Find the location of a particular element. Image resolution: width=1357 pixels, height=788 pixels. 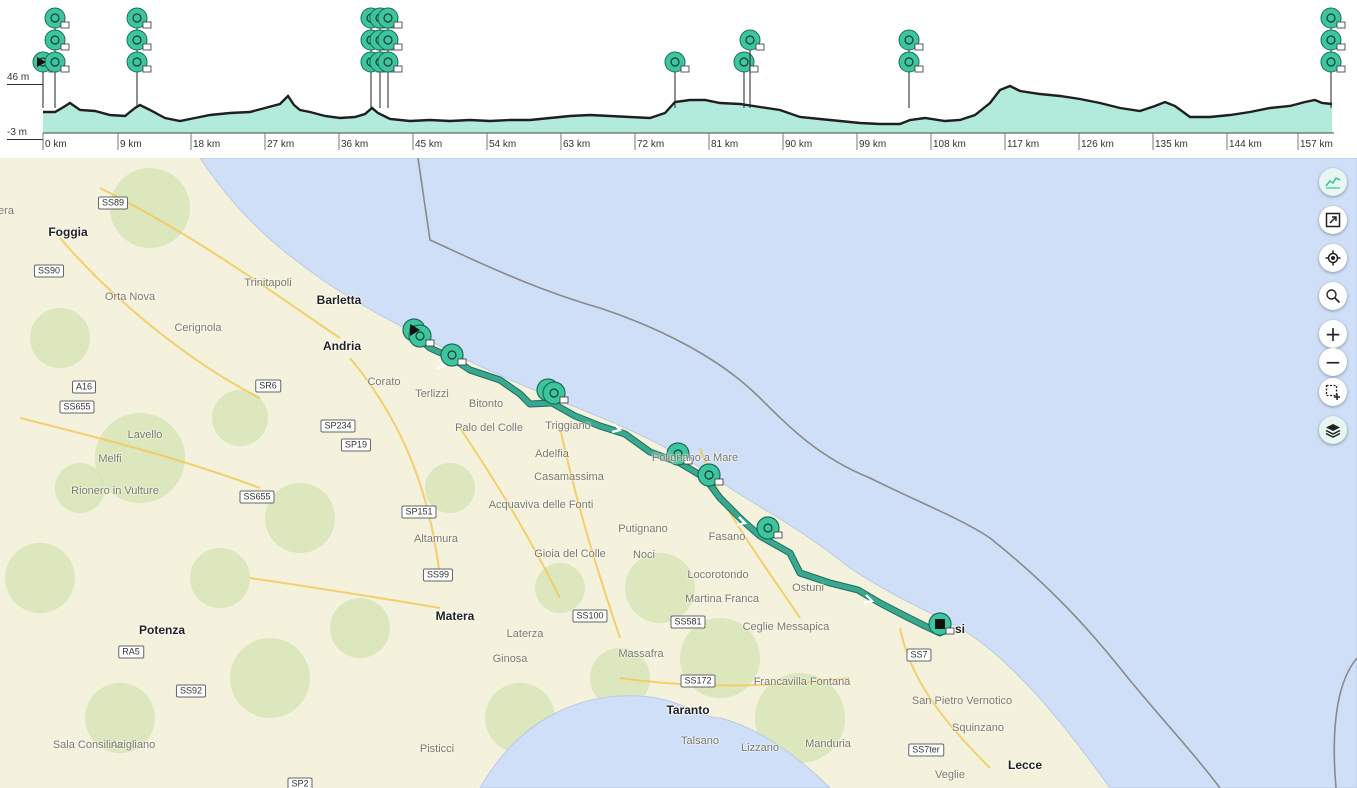

city-label: Matera is located at coordinates (455, 616).